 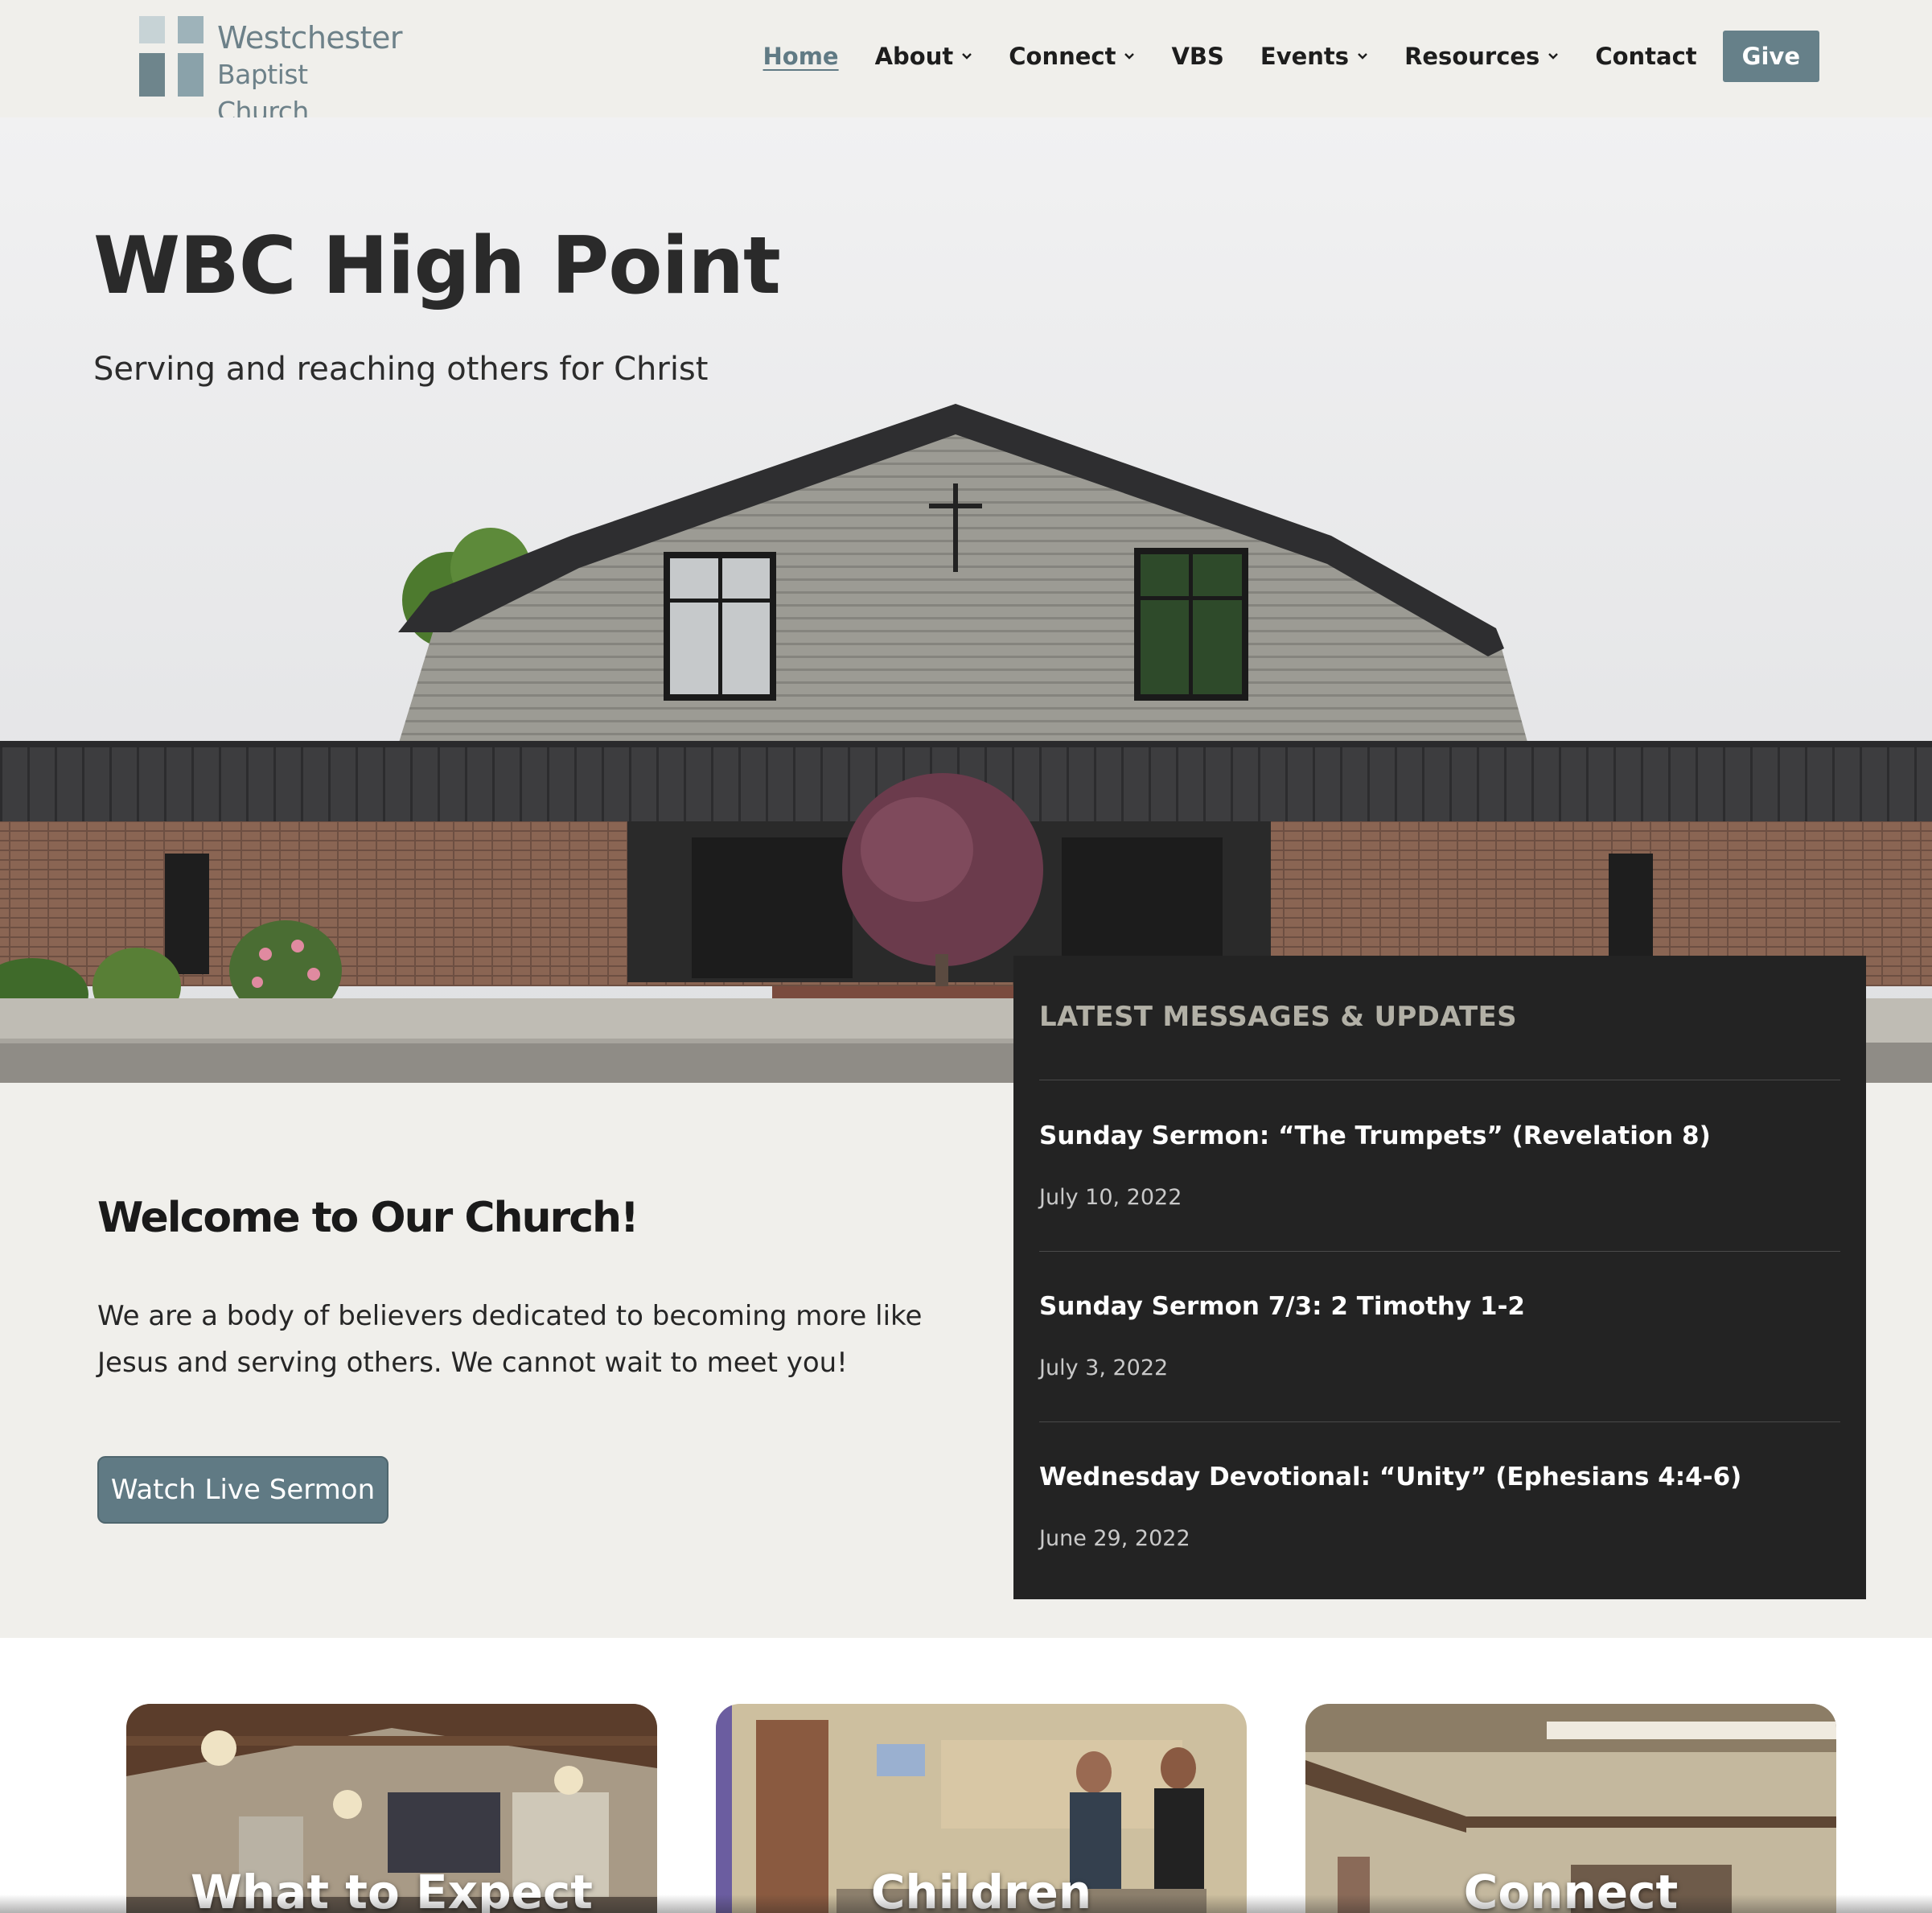 What do you see at coordinates (437, 266) in the screenshot?
I see `hero-title: WBC High Point` at bounding box center [437, 266].